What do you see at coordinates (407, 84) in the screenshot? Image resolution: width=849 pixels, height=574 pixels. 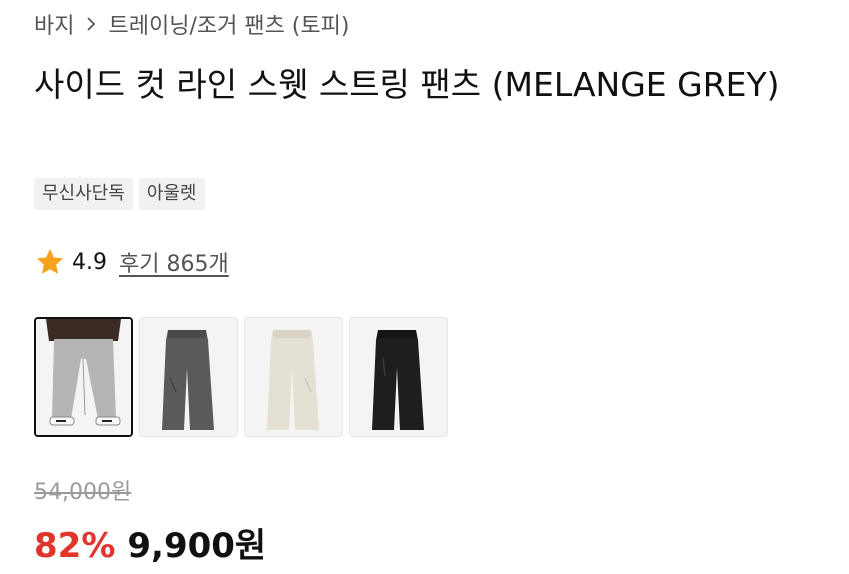 I see `product-title: 사이드 컷 라인 스웻 스트링 팬츠 (MELANGE GREY)` at bounding box center [407, 84].